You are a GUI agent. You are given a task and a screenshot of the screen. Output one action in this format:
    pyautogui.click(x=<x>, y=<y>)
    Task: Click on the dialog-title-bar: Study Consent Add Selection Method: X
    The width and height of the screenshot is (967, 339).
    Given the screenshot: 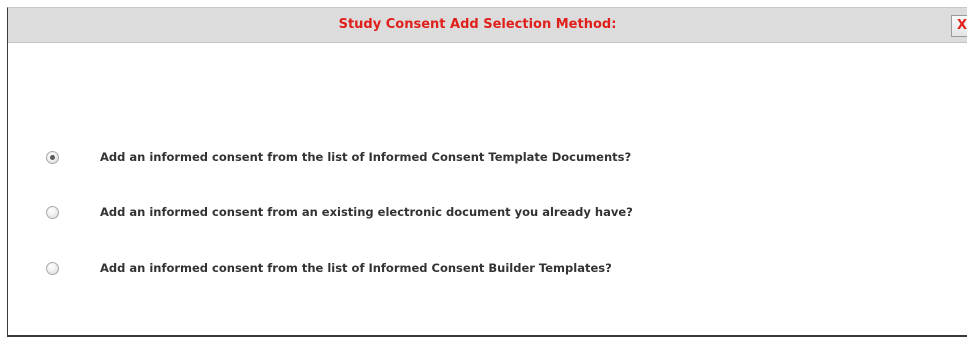 What is the action you would take?
    pyautogui.click(x=487, y=25)
    